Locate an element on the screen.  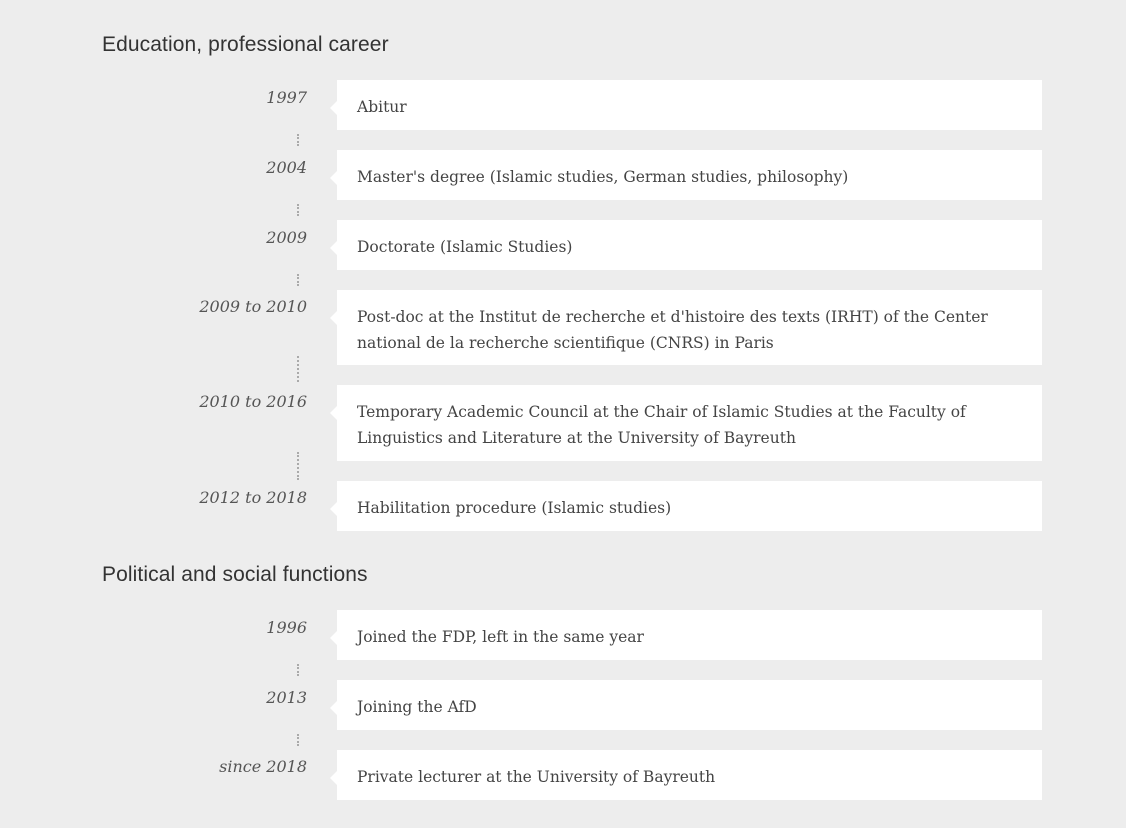
entry-card: Habilitation procedure (Islamic studies) is located at coordinates (686, 506).